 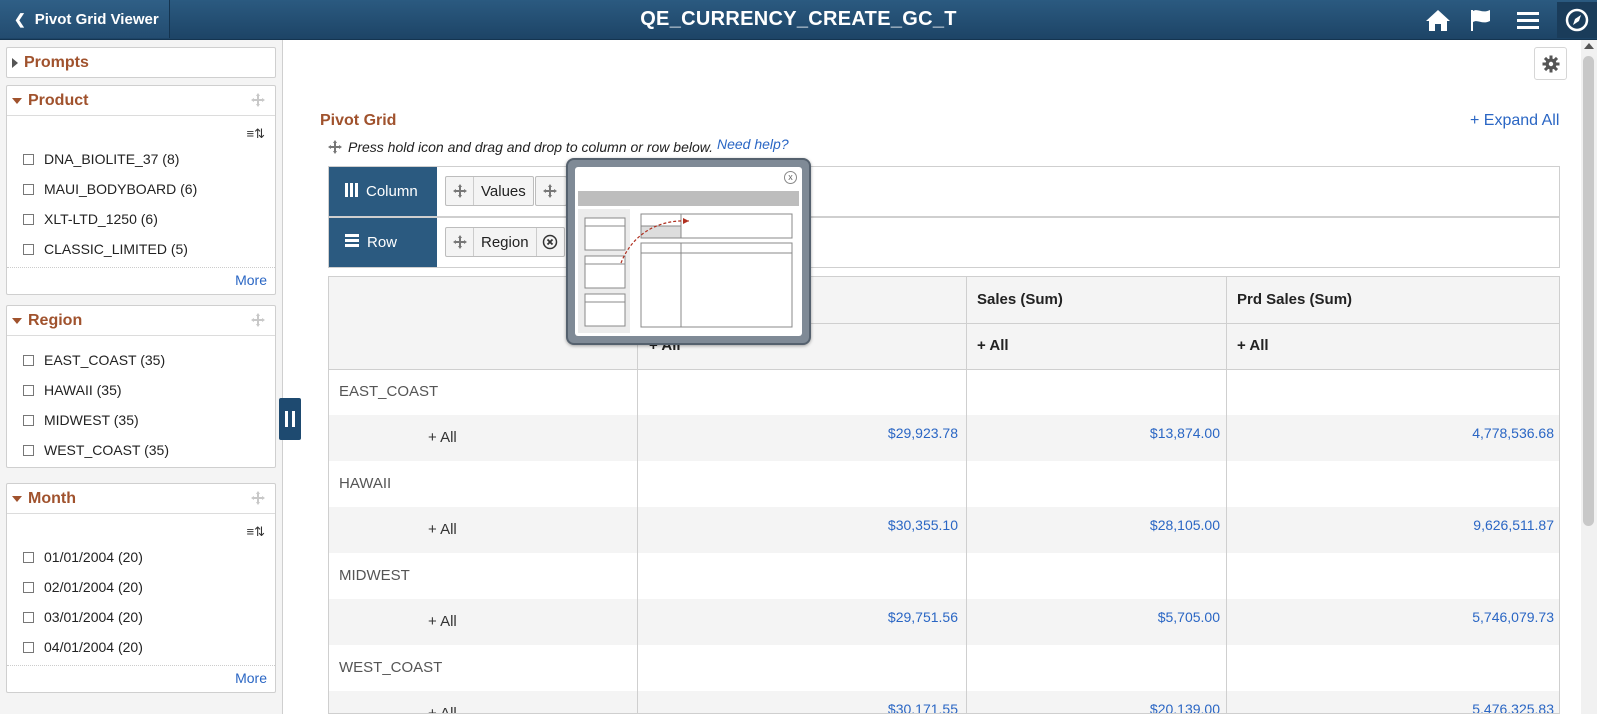 What do you see at coordinates (90, 219) in the screenshot?
I see `filter-item: XLT-LTD_1250 (6)` at bounding box center [90, 219].